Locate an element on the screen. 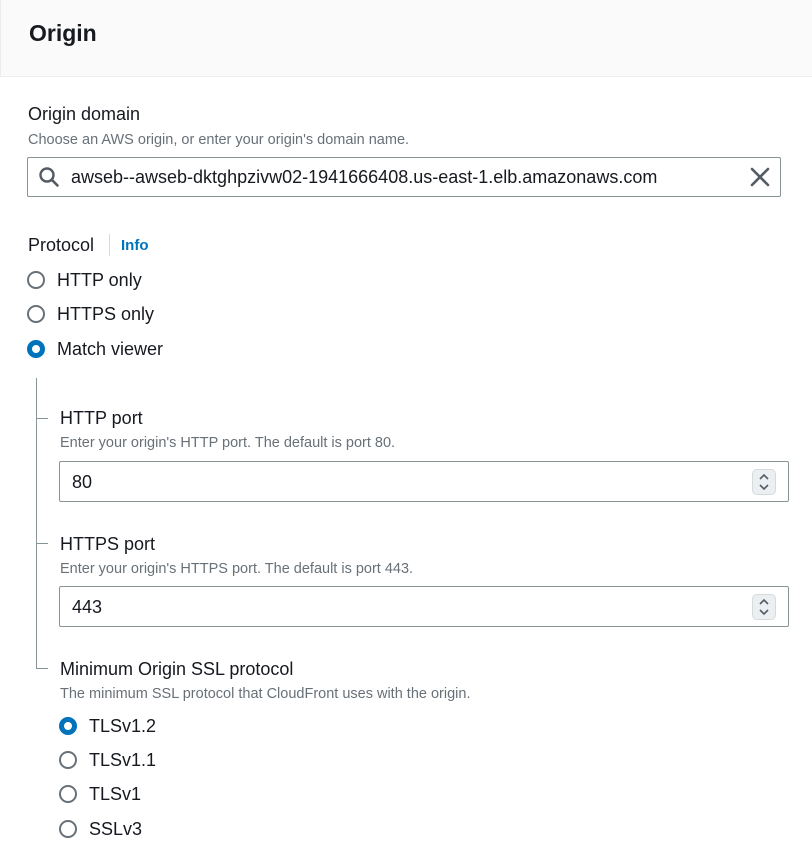  search-icon is located at coordinates (49, 177).